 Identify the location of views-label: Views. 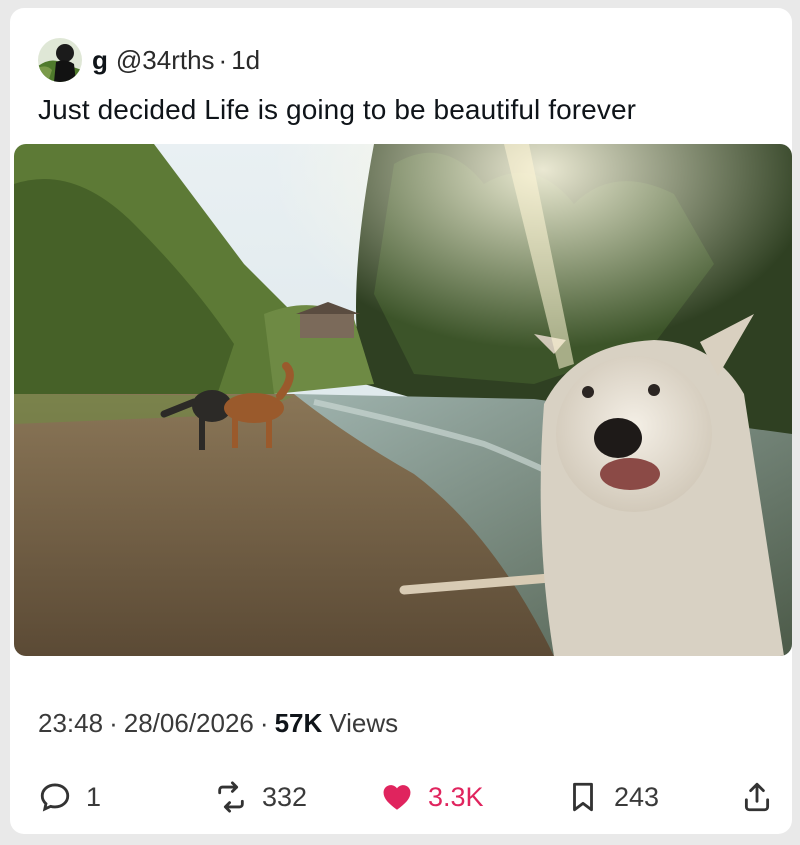
(364, 723).